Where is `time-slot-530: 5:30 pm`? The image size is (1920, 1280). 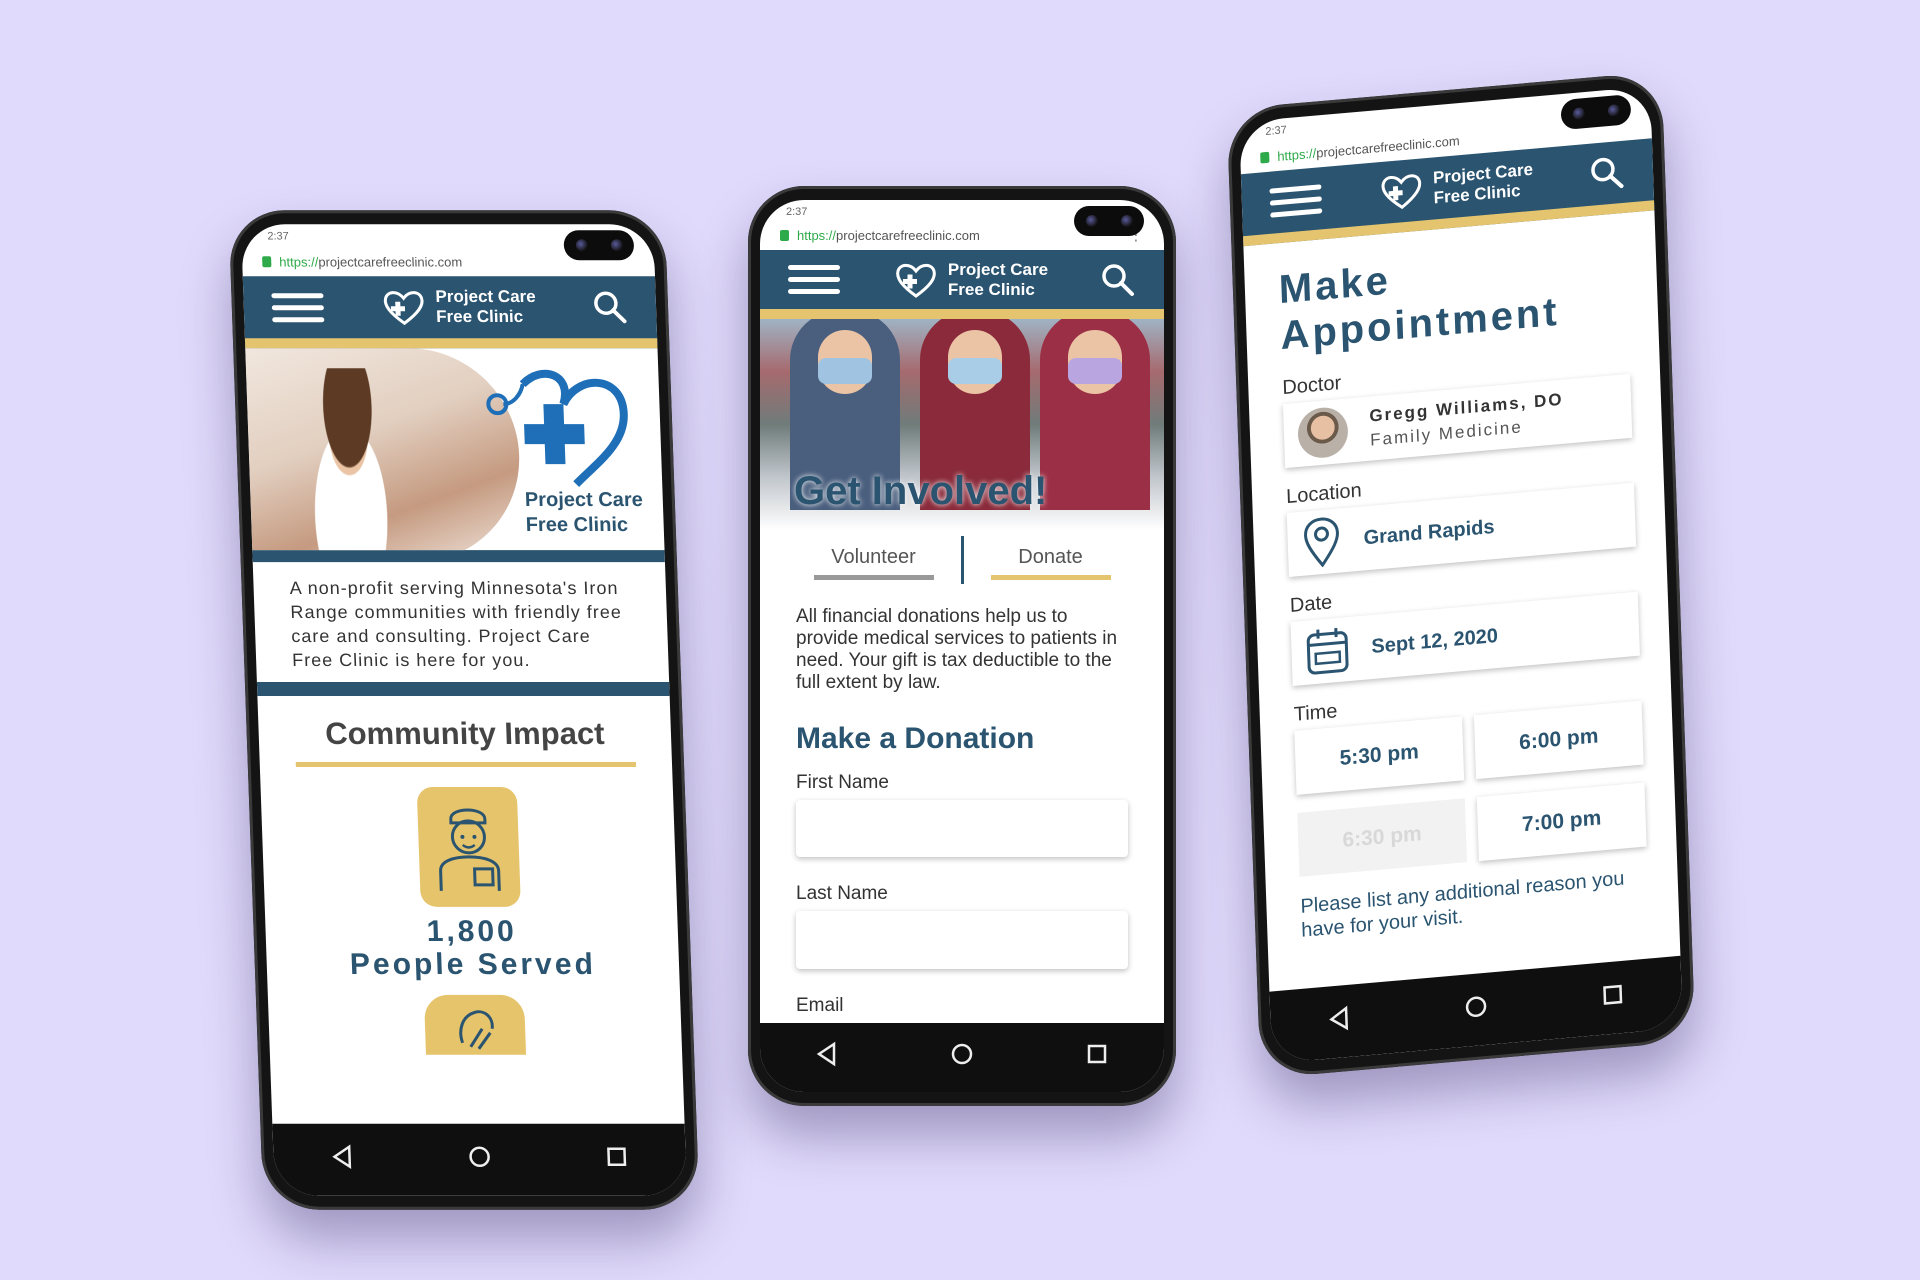 time-slot-530: 5:30 pm is located at coordinates (1379, 755).